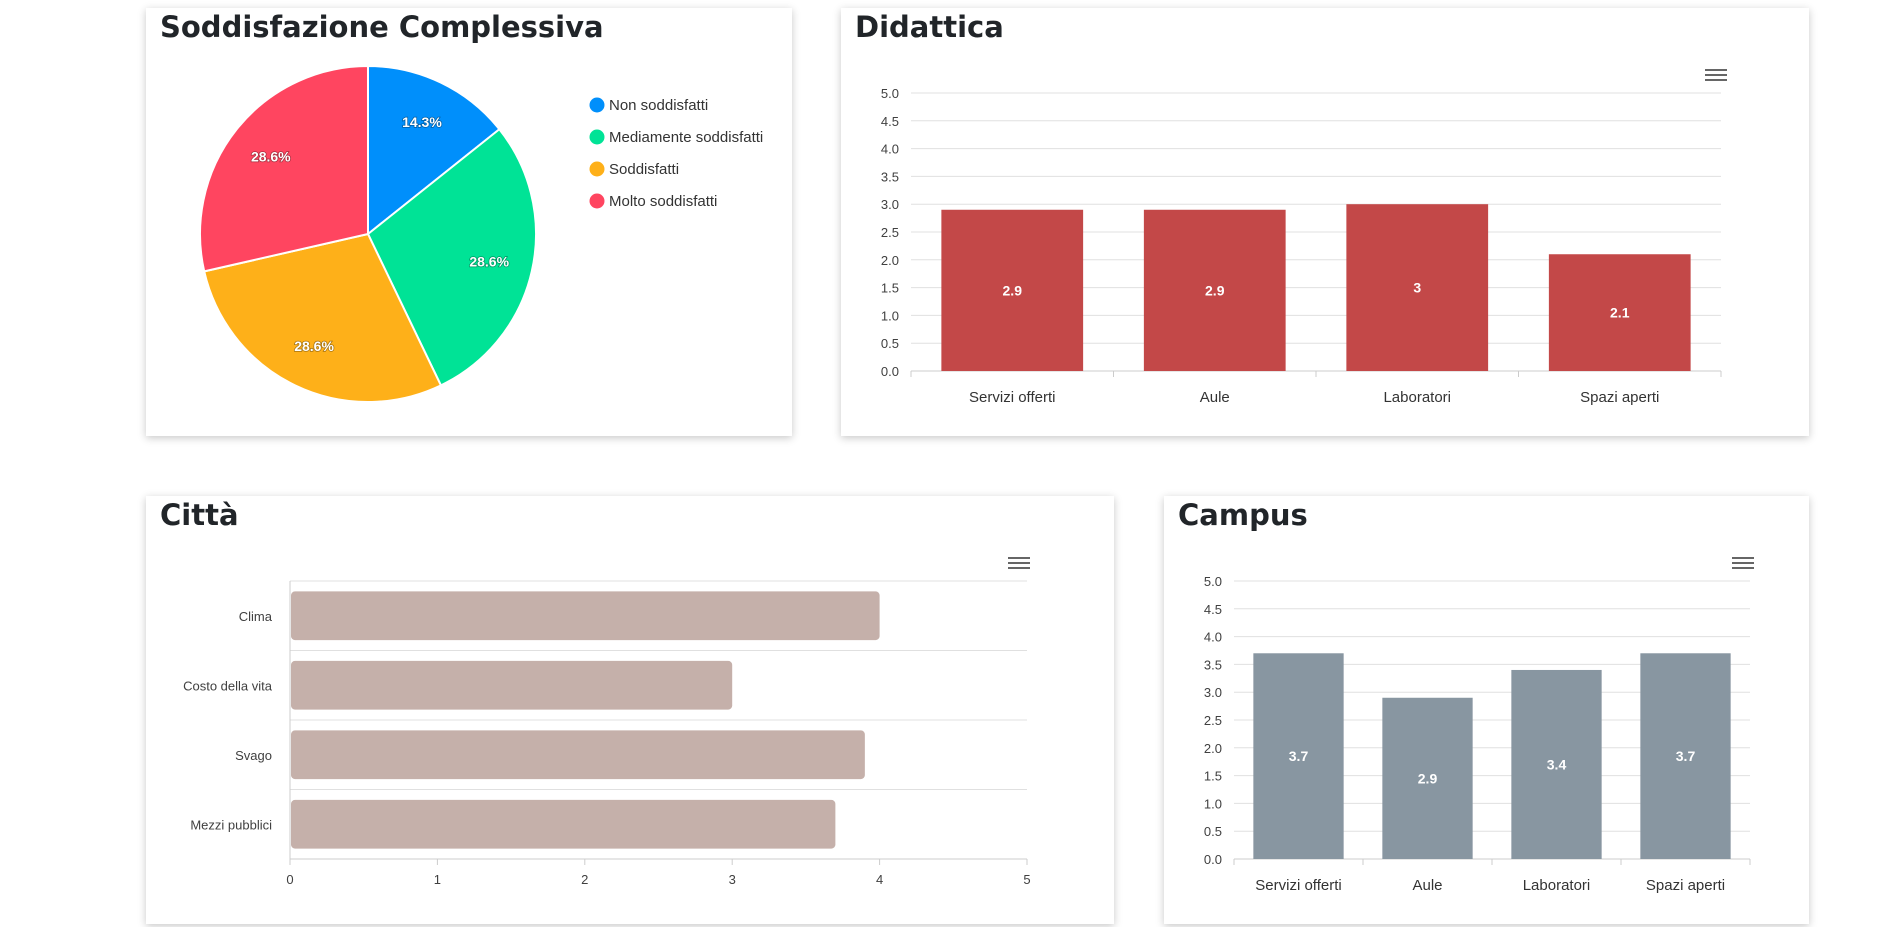 This screenshot has width=1887, height=927. I want to click on pie-slice, so click(284, 168).